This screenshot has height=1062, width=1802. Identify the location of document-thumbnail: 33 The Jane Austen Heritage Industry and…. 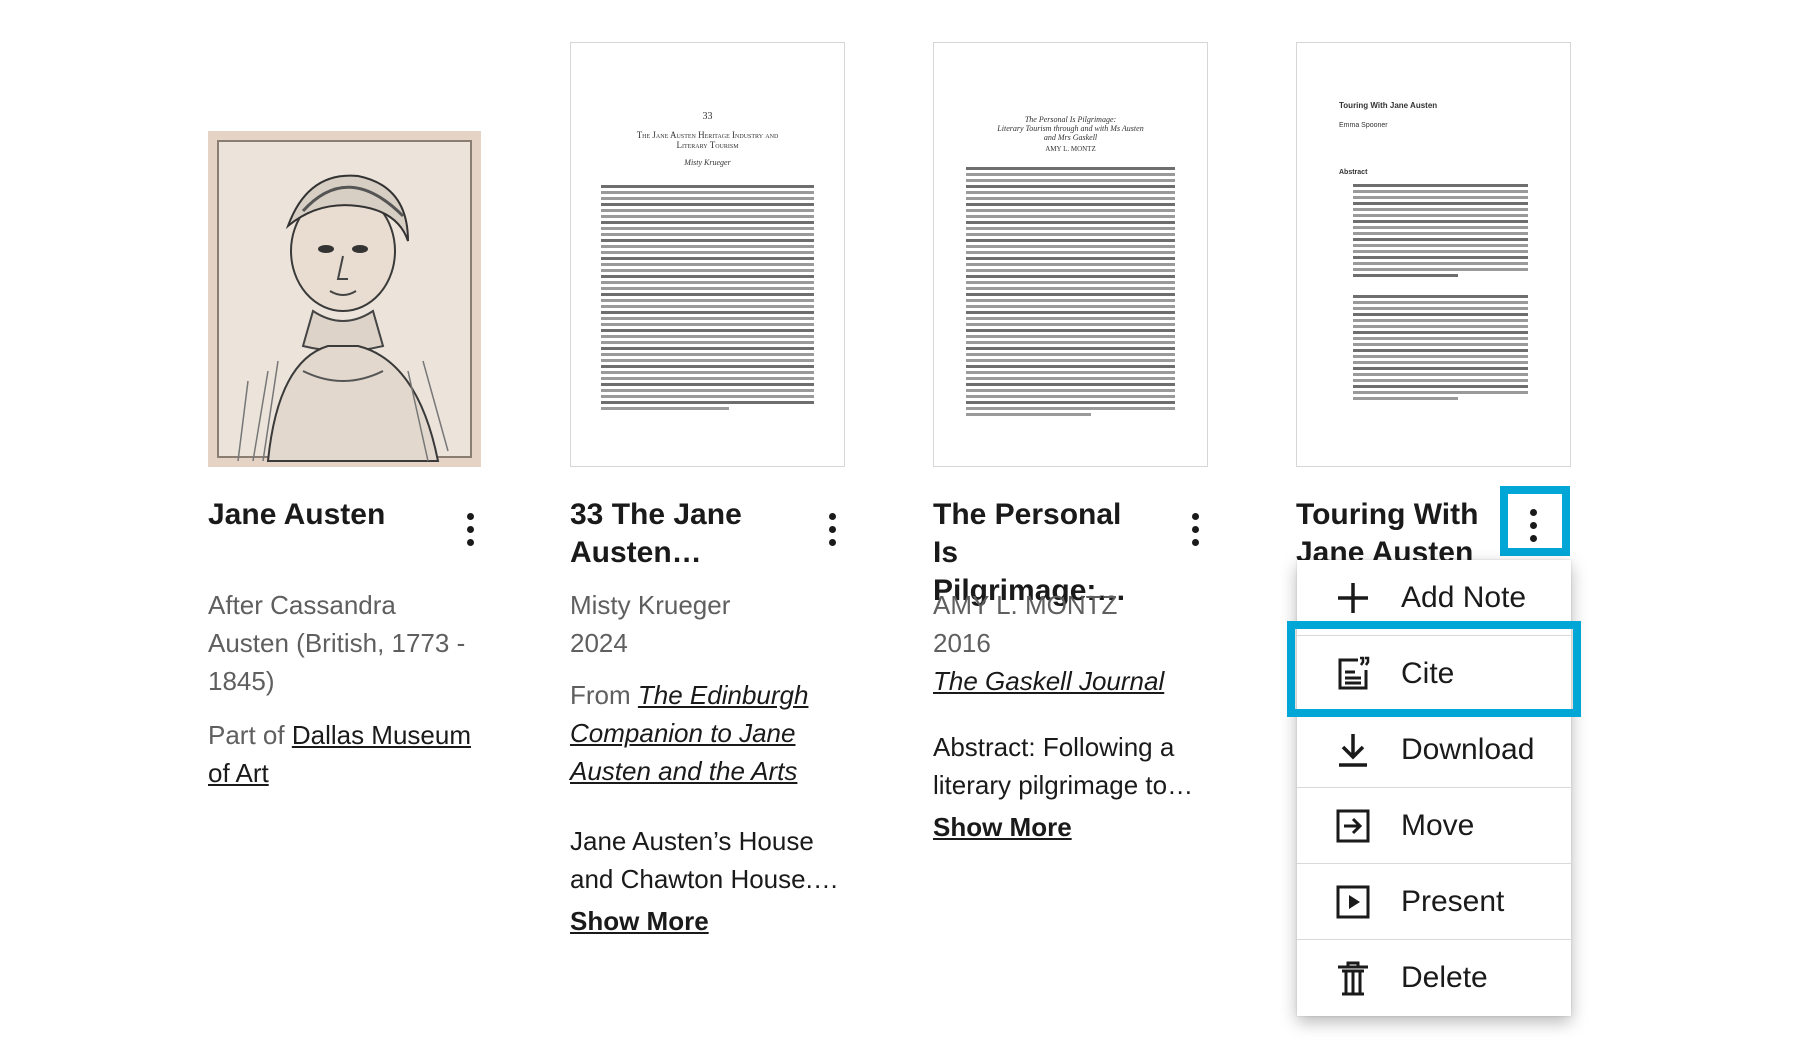
(707, 254).